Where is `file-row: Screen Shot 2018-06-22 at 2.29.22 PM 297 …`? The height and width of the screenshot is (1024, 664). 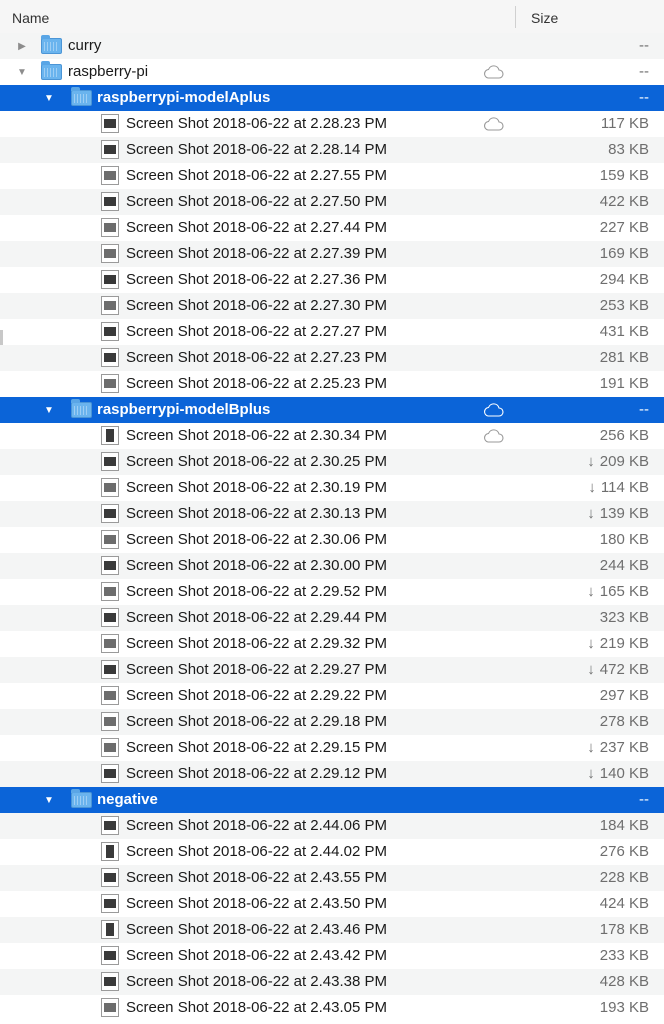
file-row: Screen Shot 2018-06-22 at 2.29.22 PM 297 … is located at coordinates (332, 696).